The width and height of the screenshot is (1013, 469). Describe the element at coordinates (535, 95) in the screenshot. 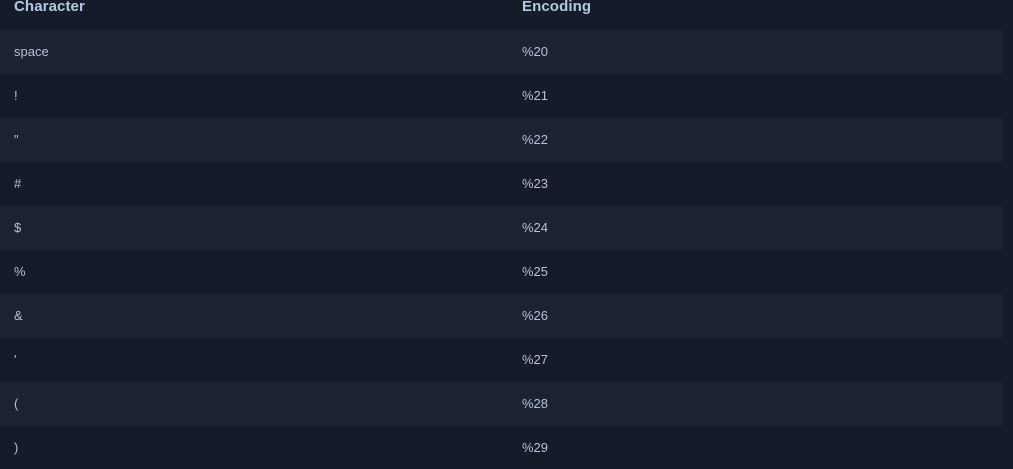

I see `encoding-cell: %21` at that location.